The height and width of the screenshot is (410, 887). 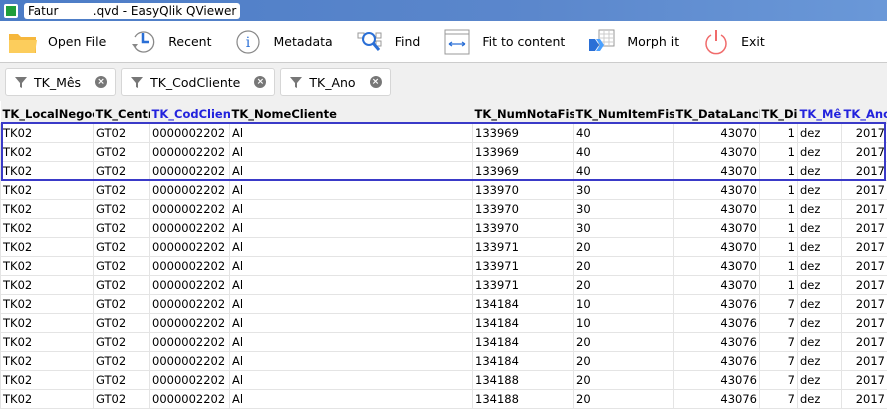 What do you see at coordinates (623, 112) in the screenshot?
I see `column-header: TK_NumItemFiscal` at bounding box center [623, 112].